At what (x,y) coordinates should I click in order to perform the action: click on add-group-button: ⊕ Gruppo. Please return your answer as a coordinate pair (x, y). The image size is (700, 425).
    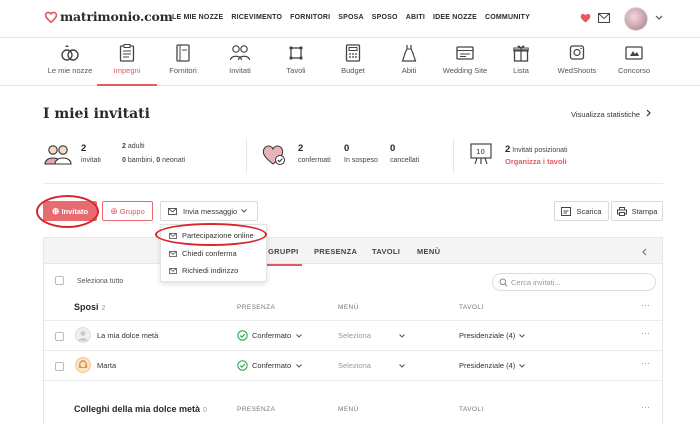
    Looking at the image, I should click on (127, 211).